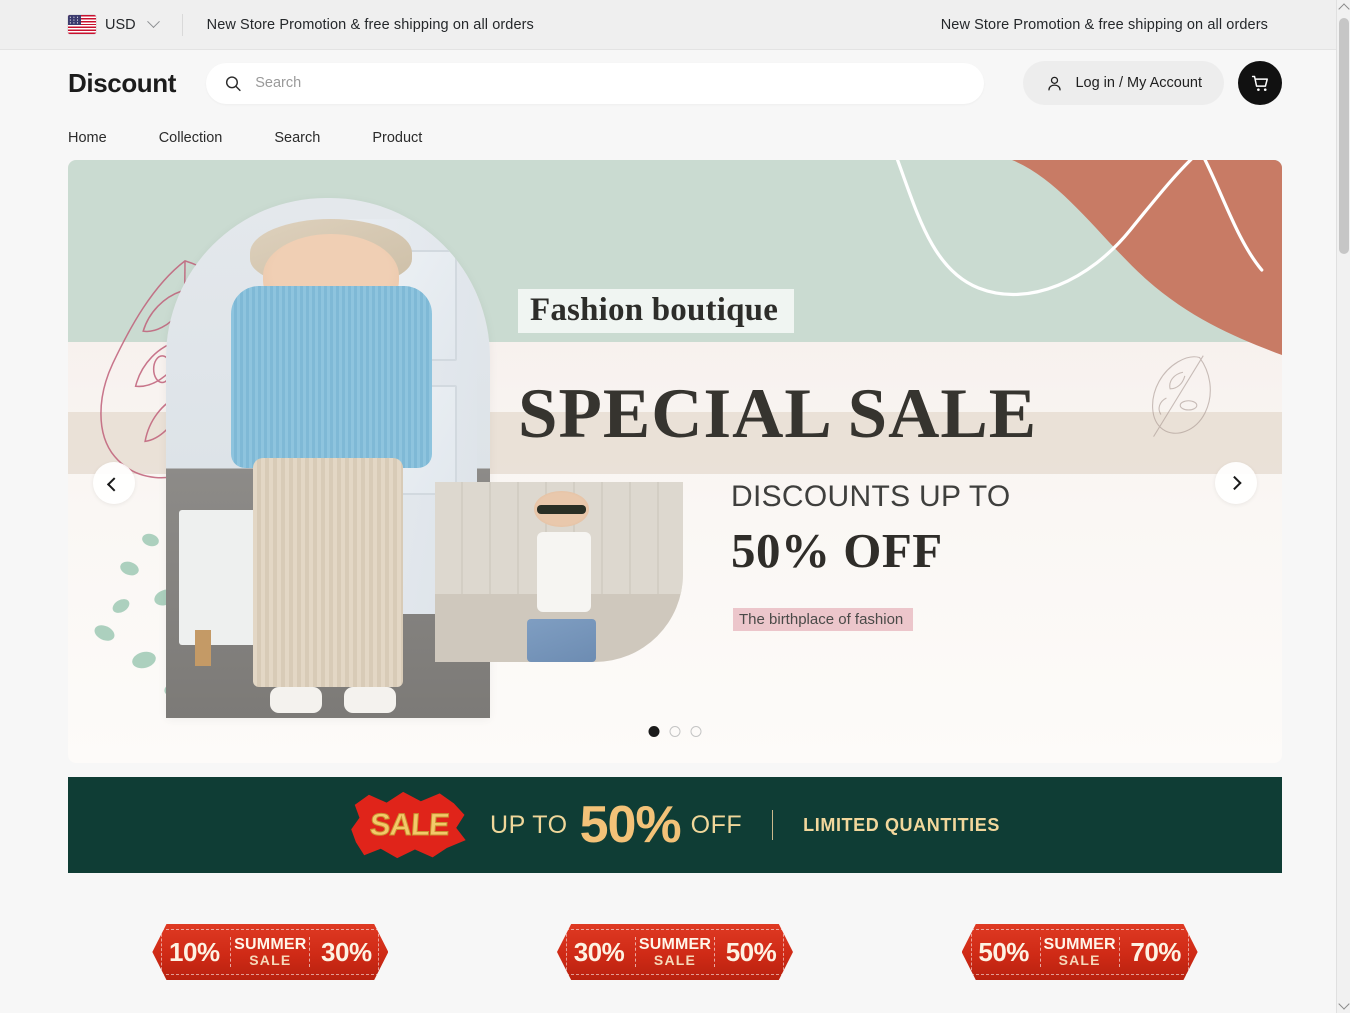 The width and height of the screenshot is (1350, 1013). I want to click on sale-burst-label: SALE, so click(409, 825).